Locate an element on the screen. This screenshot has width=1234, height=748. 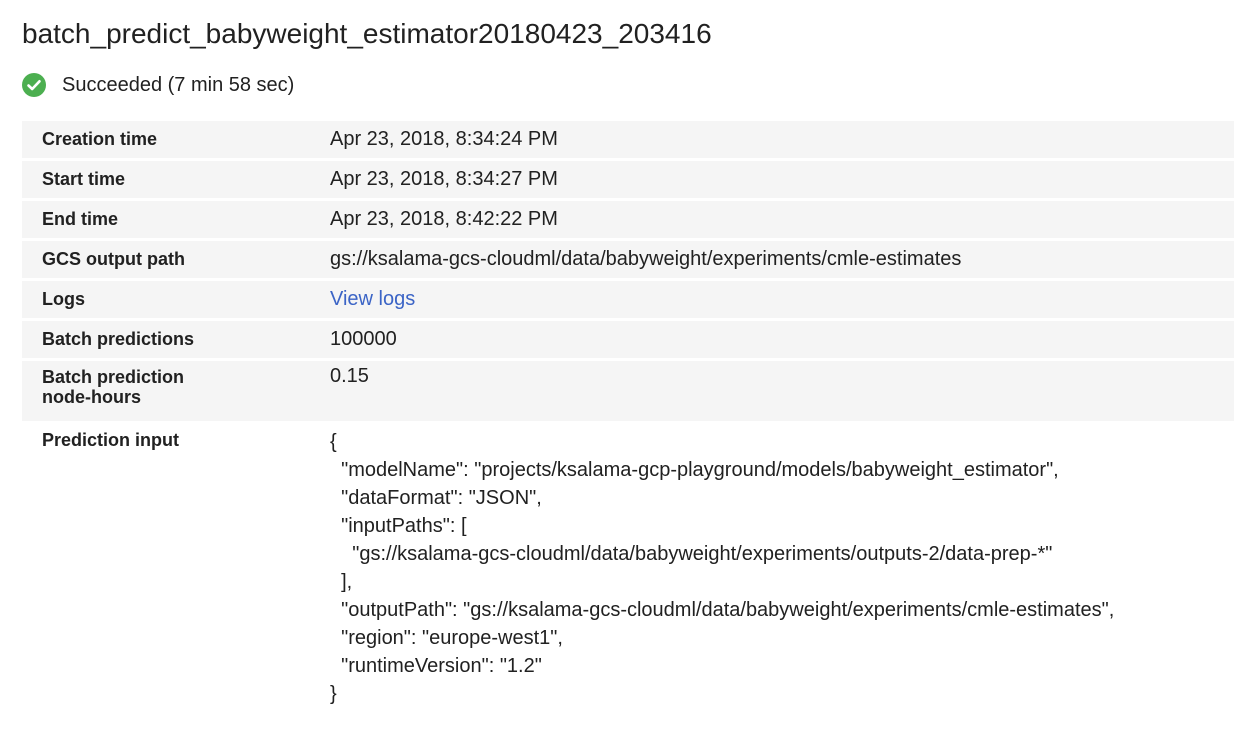
detail-row-batch-predictions: Batch predictions 100000 is located at coordinates (628, 339).